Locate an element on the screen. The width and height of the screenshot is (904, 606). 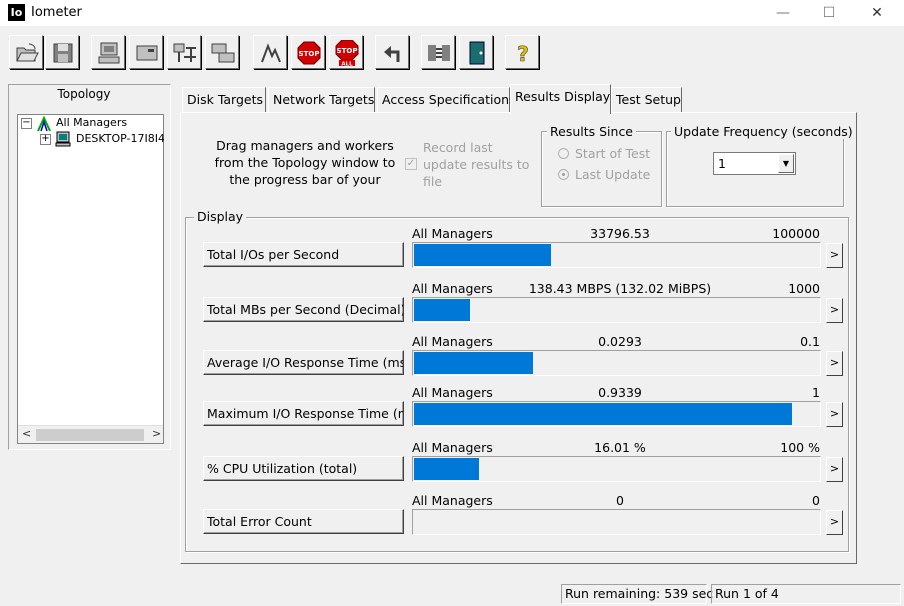
stop-all-button: STOP ALL is located at coordinates (346, 52).